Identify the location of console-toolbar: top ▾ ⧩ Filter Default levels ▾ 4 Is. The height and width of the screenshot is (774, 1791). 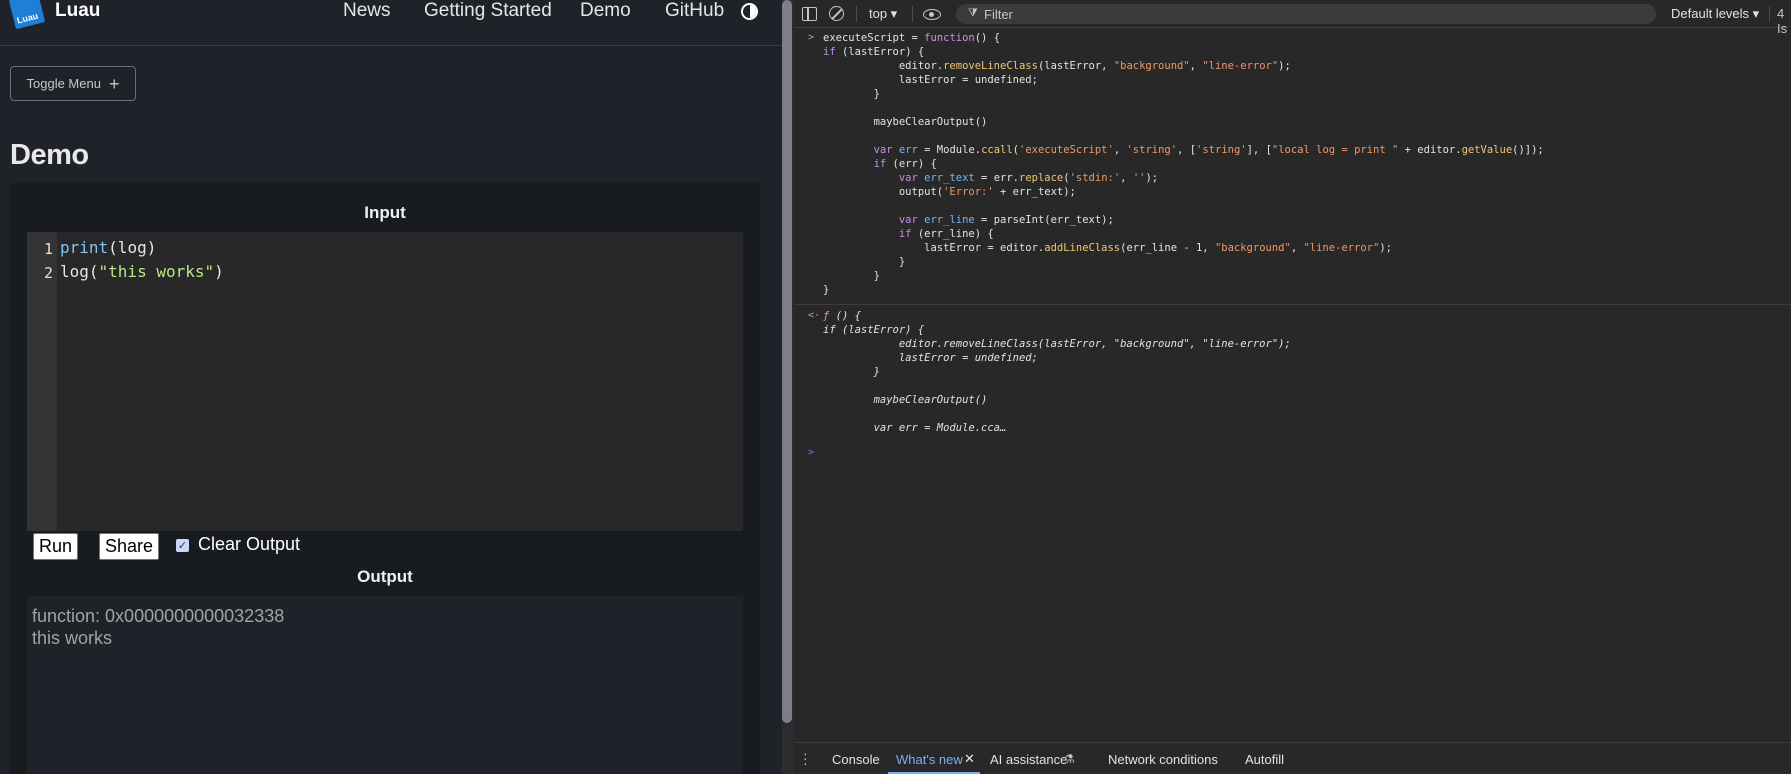
(1292, 18).